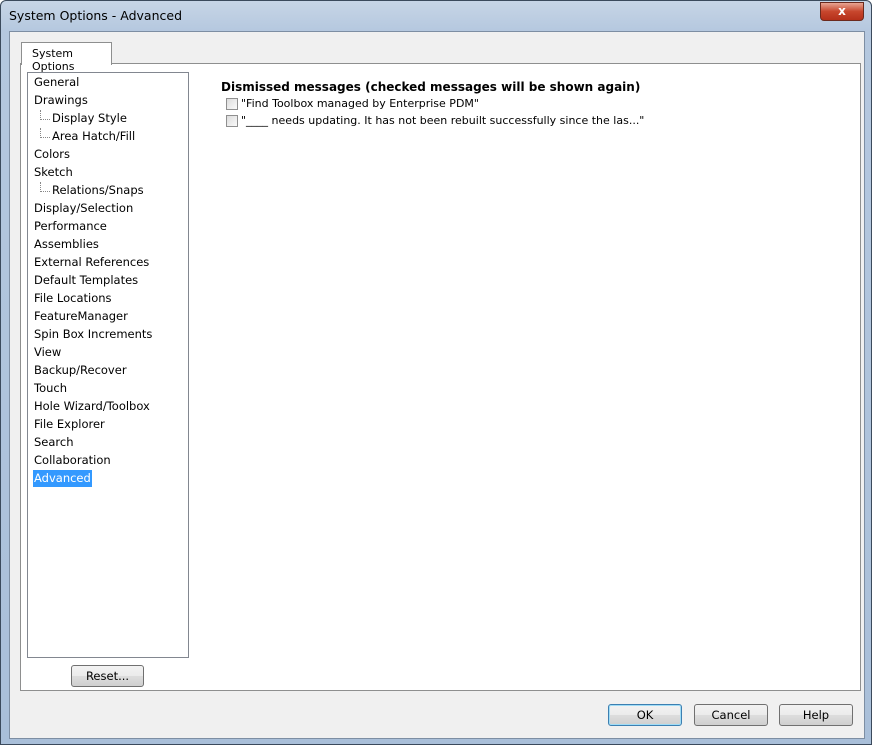 The width and height of the screenshot is (872, 745). I want to click on tab-system-options: System Options, so click(66, 57).